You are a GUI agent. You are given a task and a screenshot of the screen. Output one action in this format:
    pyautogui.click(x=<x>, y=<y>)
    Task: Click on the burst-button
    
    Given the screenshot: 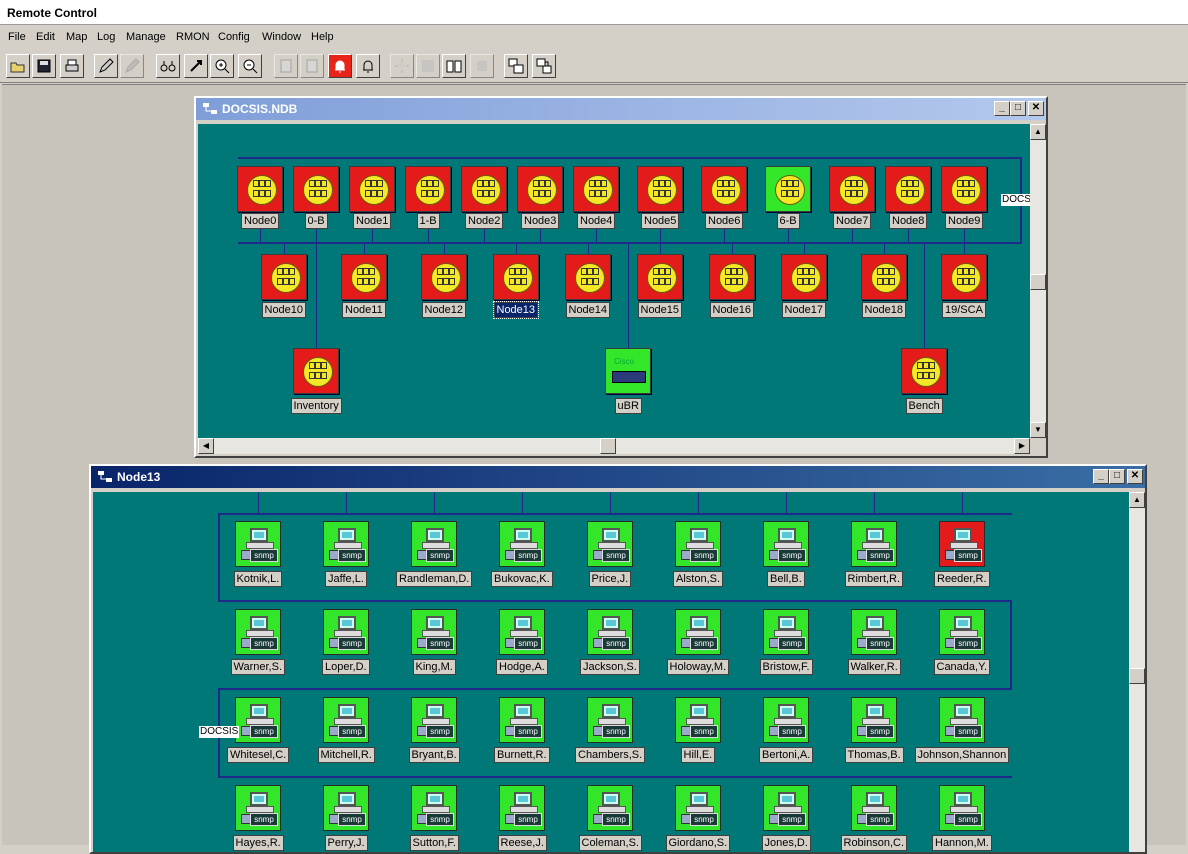 What is the action you would take?
    pyautogui.click(x=402, y=66)
    